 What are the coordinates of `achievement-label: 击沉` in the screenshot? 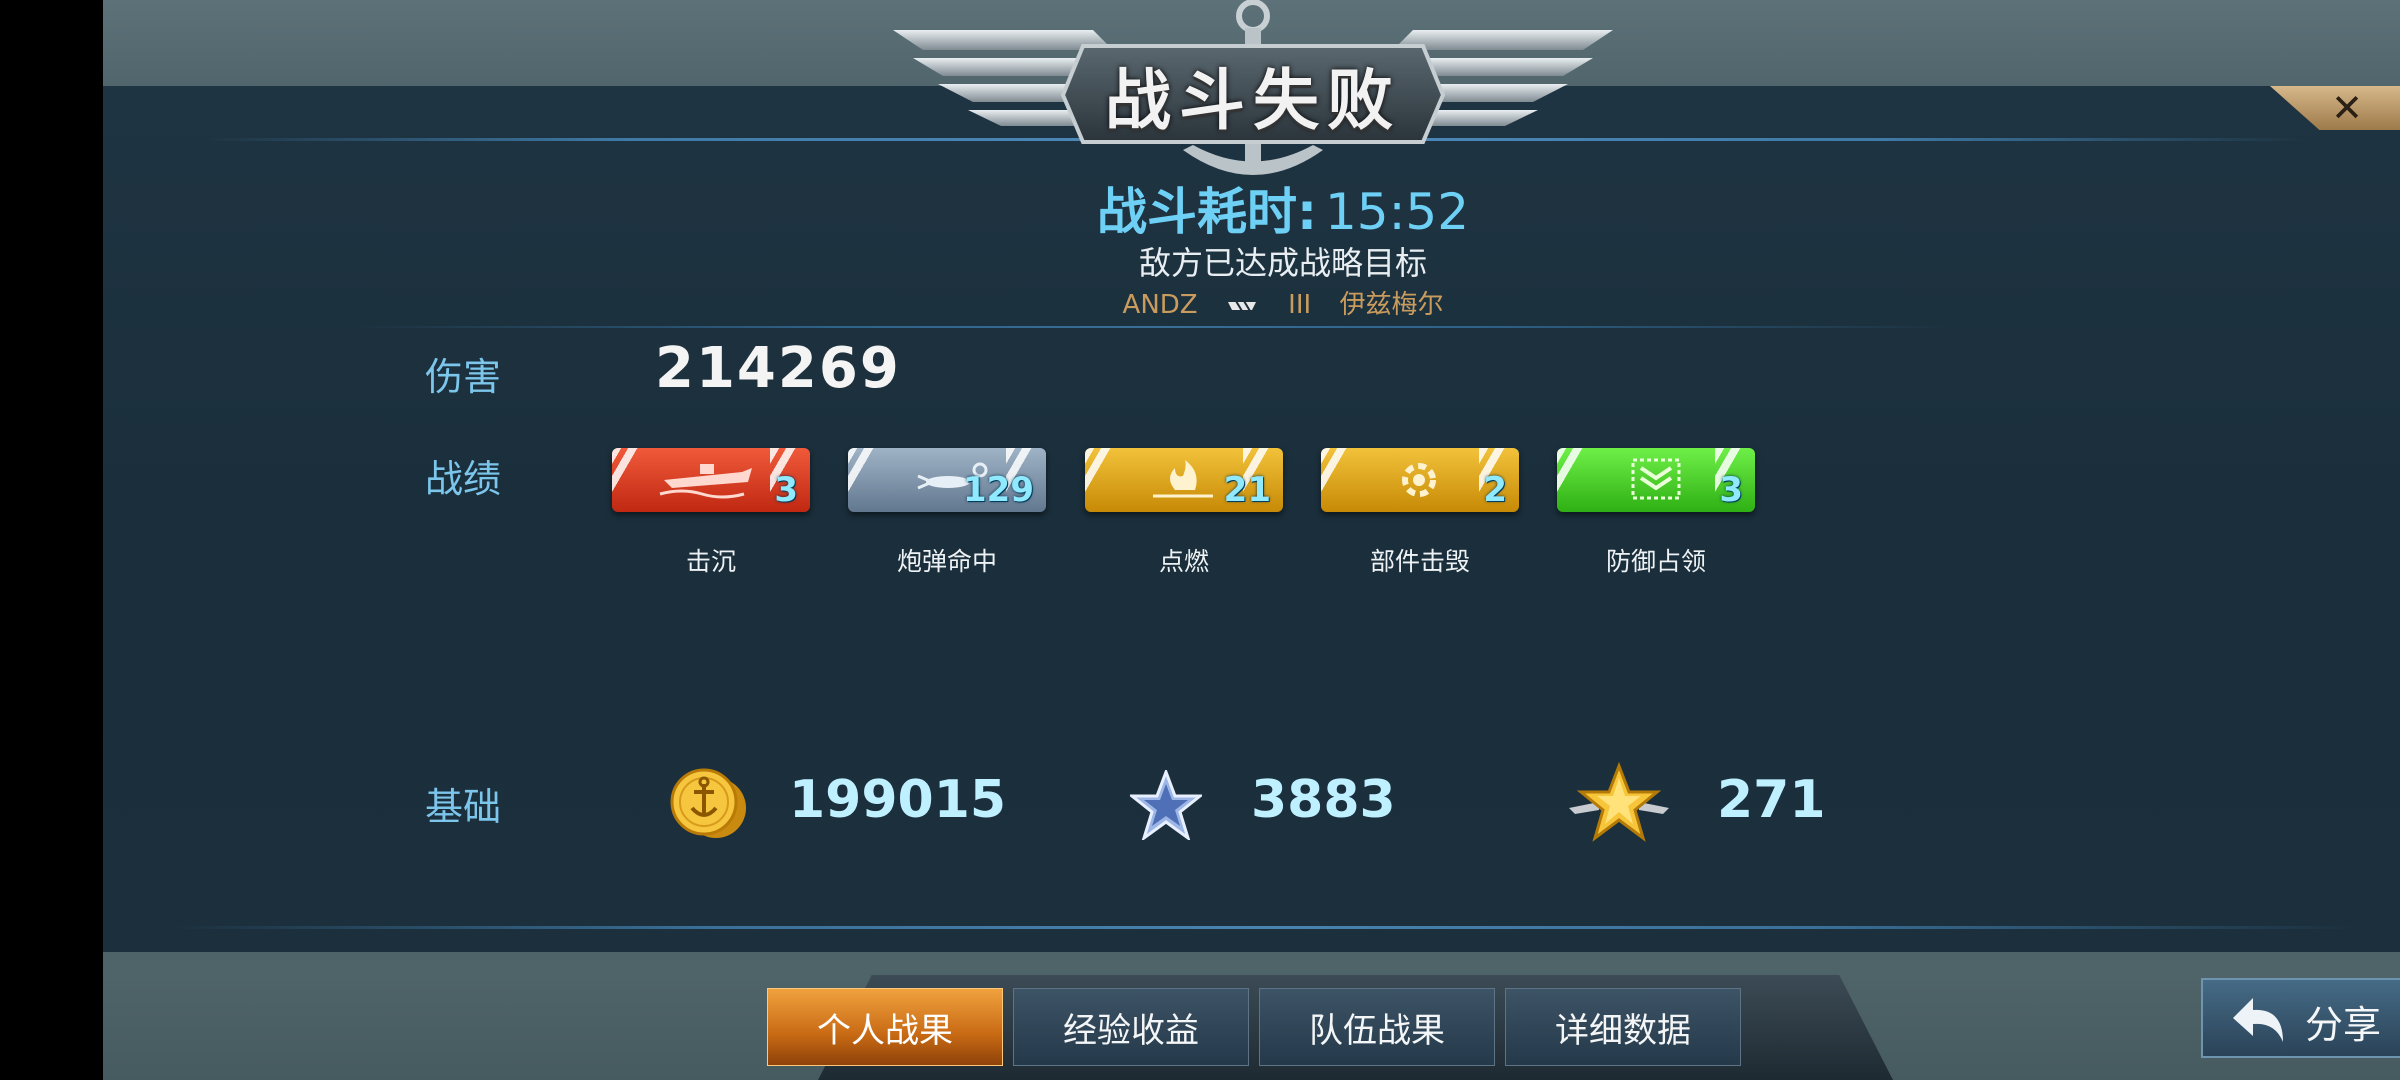 It's located at (710, 561).